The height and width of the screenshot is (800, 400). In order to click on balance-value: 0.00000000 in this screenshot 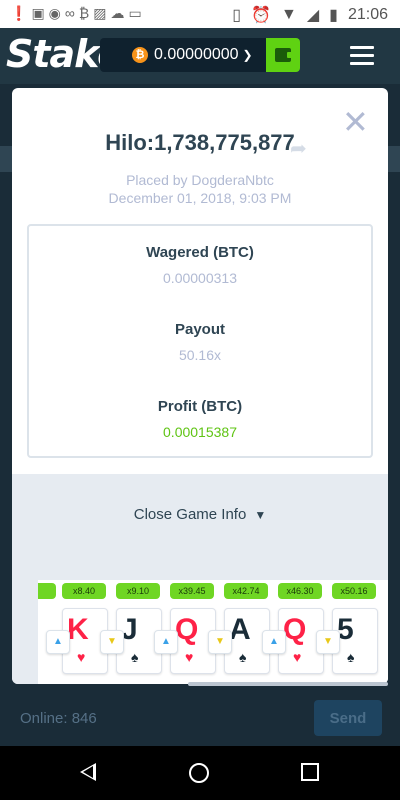, I will do `click(196, 54)`.